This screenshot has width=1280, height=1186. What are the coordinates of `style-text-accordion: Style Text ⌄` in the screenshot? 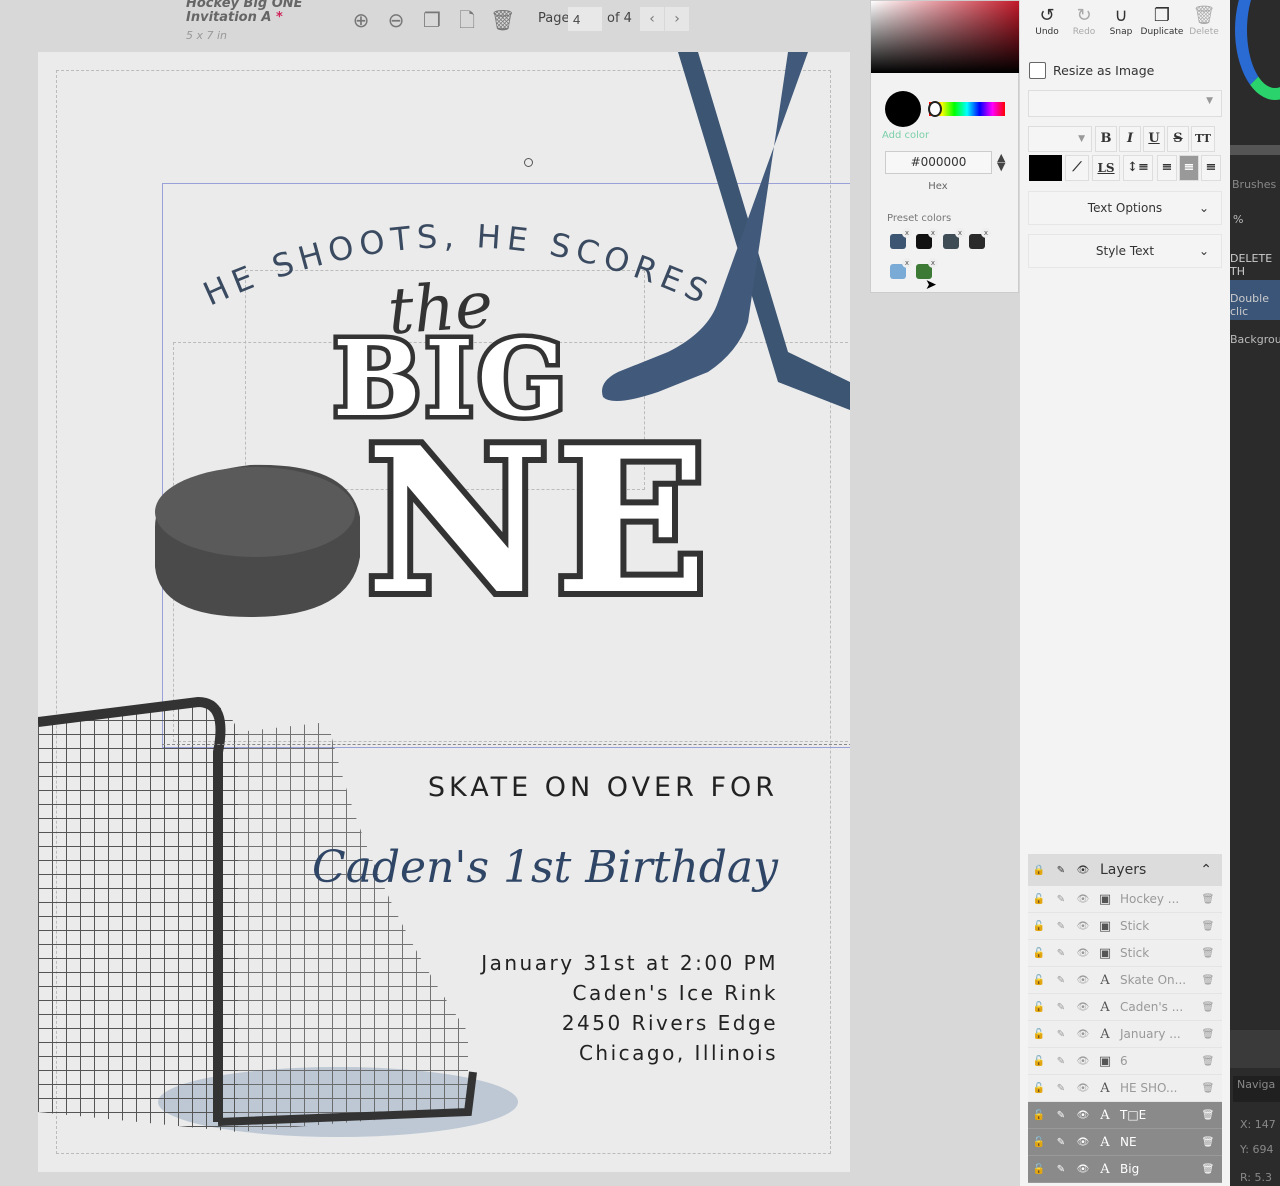 It's located at (1125, 251).